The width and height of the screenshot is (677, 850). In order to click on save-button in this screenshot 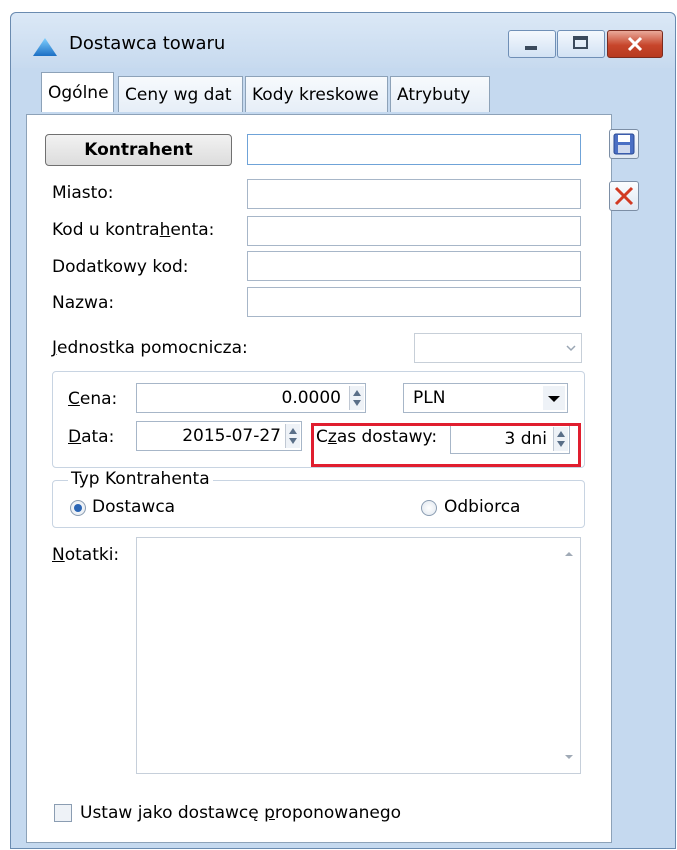, I will do `click(624, 144)`.